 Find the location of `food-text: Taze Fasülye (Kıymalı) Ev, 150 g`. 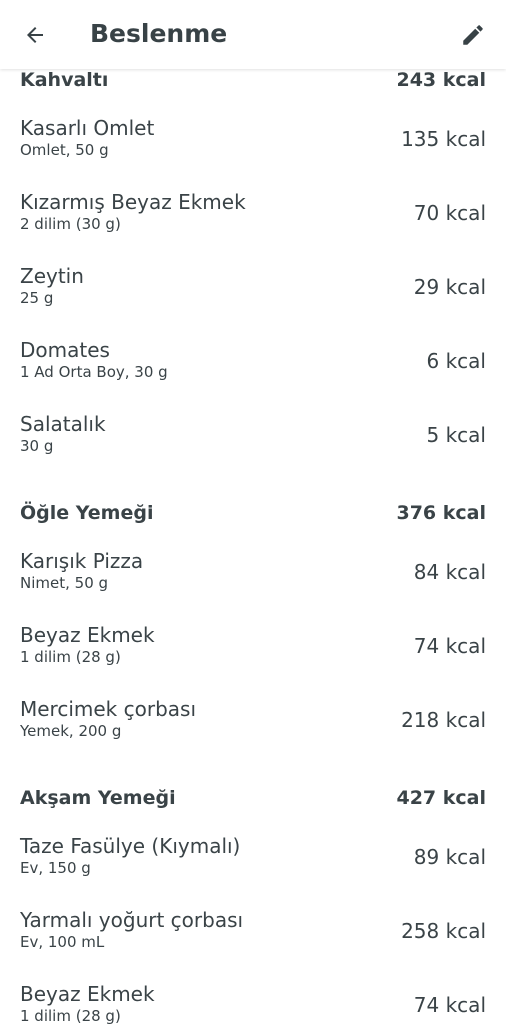

food-text: Taze Fasülye (Kıymalı) Ev, 150 g is located at coordinates (130, 856).